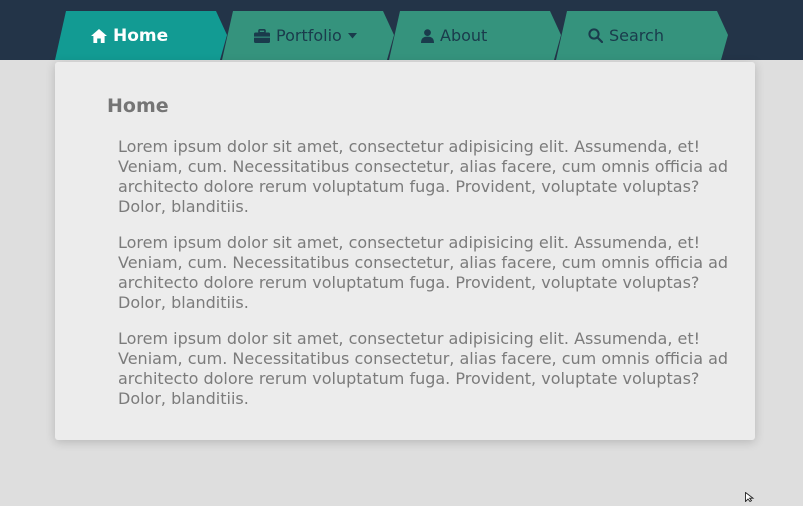 This screenshot has width=803, height=506. What do you see at coordinates (352, 35) in the screenshot?
I see `caret-down-icon` at bounding box center [352, 35].